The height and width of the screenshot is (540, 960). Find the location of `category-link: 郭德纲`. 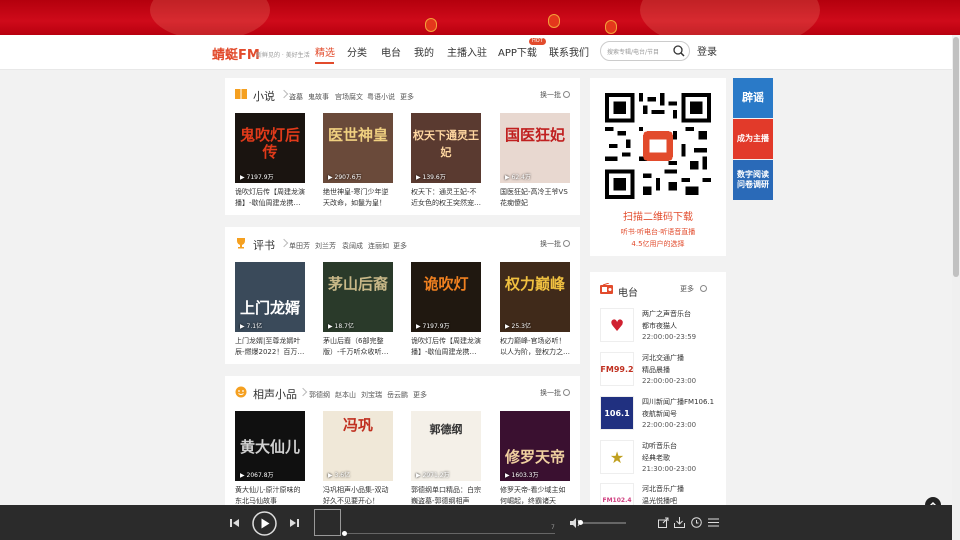

category-link: 郭德纲 is located at coordinates (319, 395).